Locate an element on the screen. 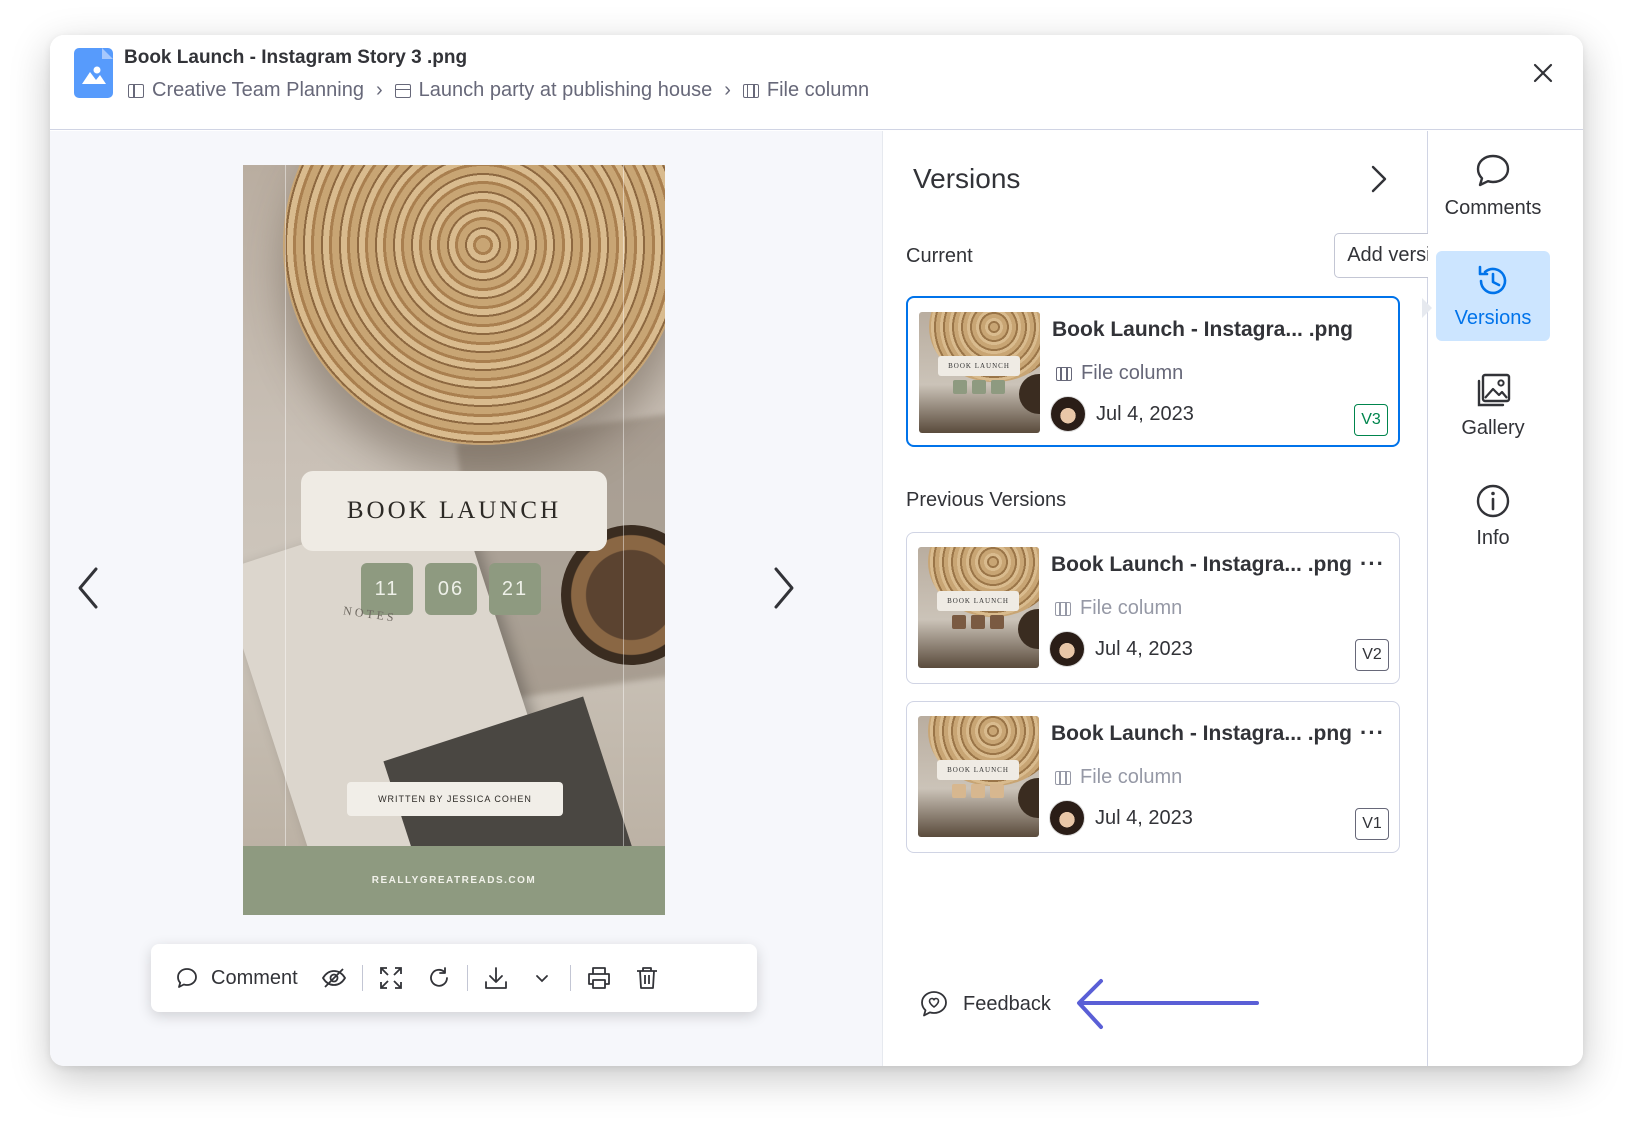 The image size is (1633, 1132). image-file-icon is located at coordinates (93, 73).